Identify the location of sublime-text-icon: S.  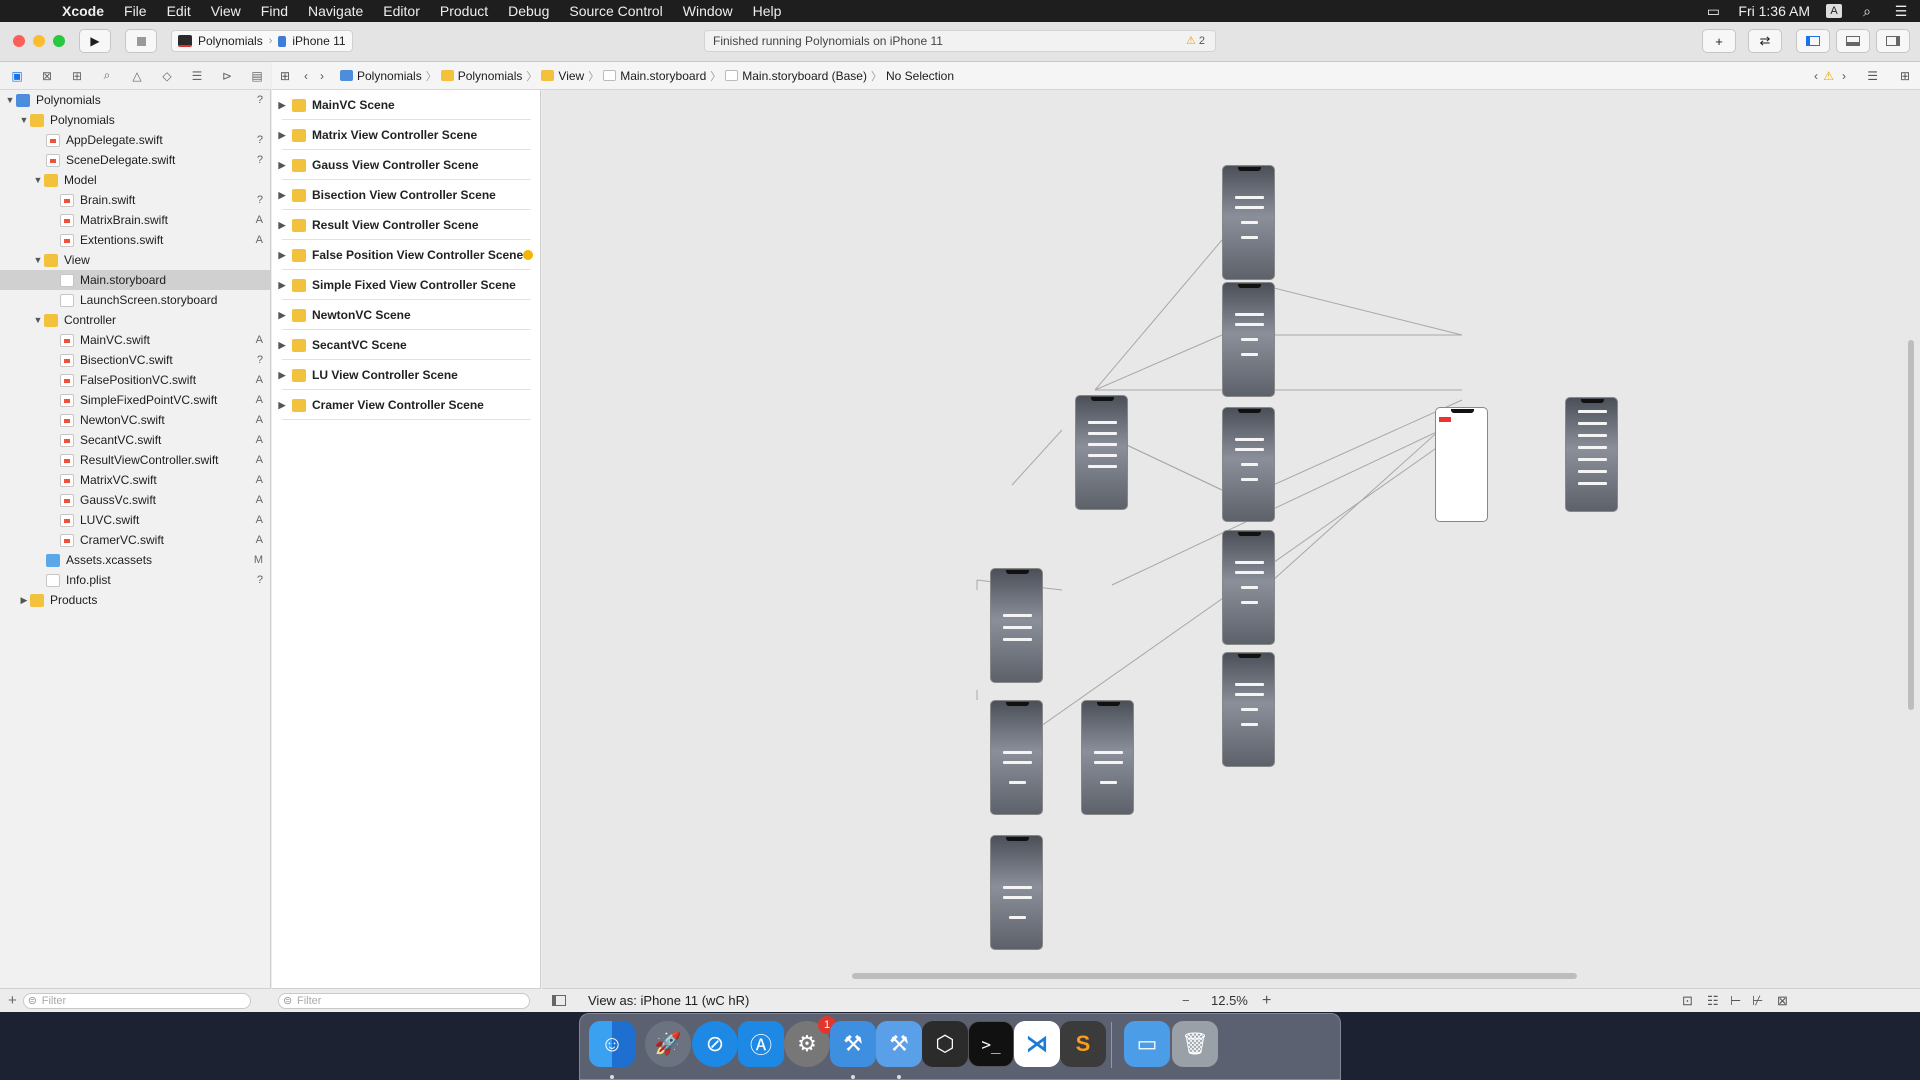
(1083, 1044).